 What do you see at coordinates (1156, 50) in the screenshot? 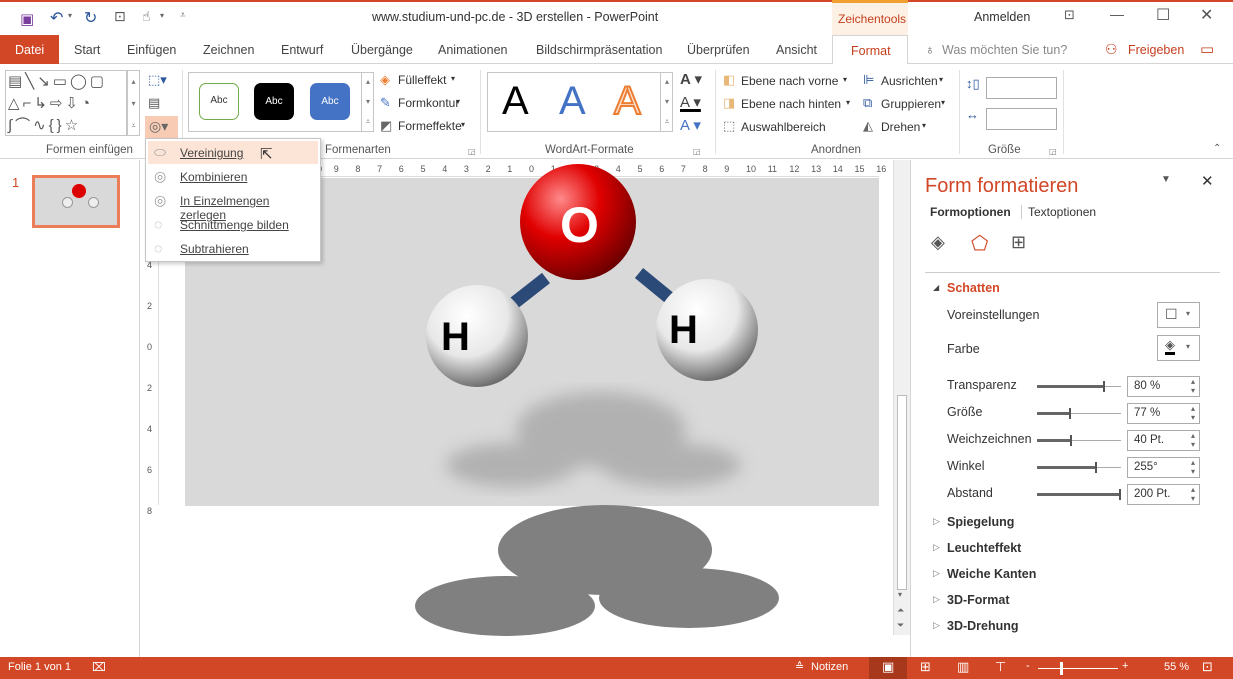
I see `share-button: Freigeben` at bounding box center [1156, 50].